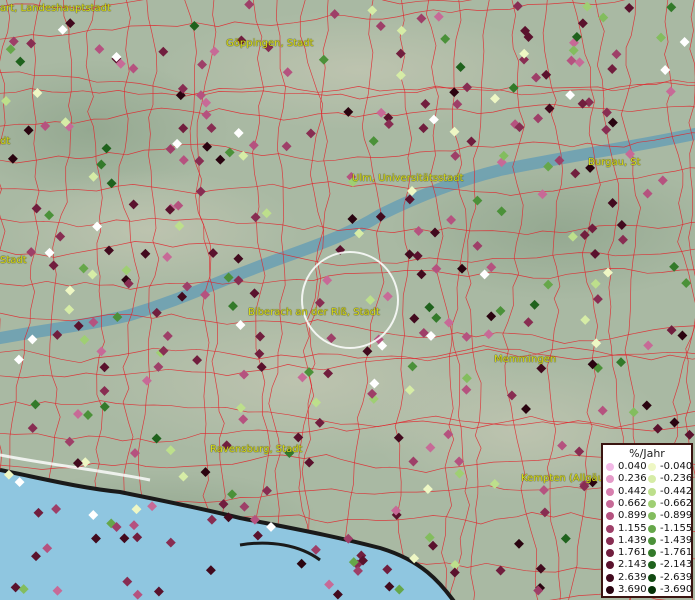 The height and width of the screenshot is (600, 695). What do you see at coordinates (676, 516) in the screenshot?
I see `legend-label: -0.899` at bounding box center [676, 516].